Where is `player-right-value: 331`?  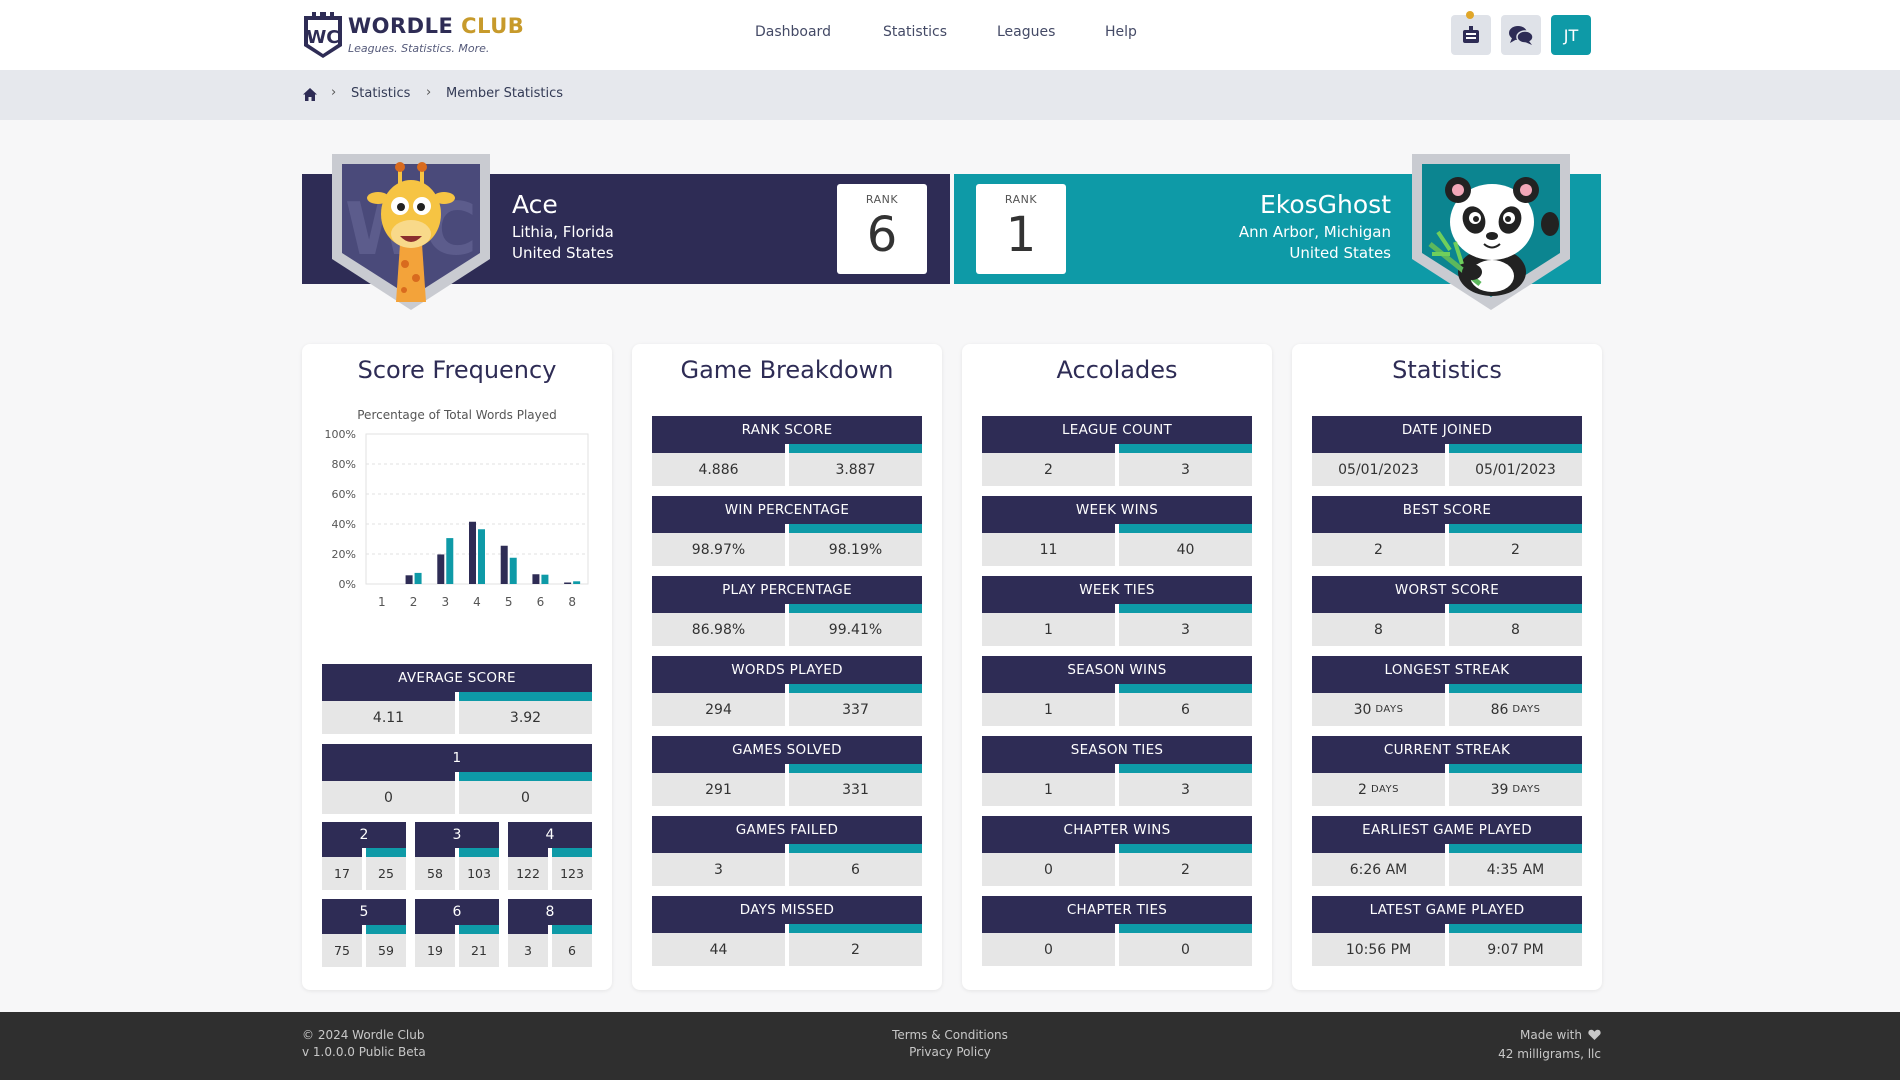
player-right-value: 331 is located at coordinates (855, 789).